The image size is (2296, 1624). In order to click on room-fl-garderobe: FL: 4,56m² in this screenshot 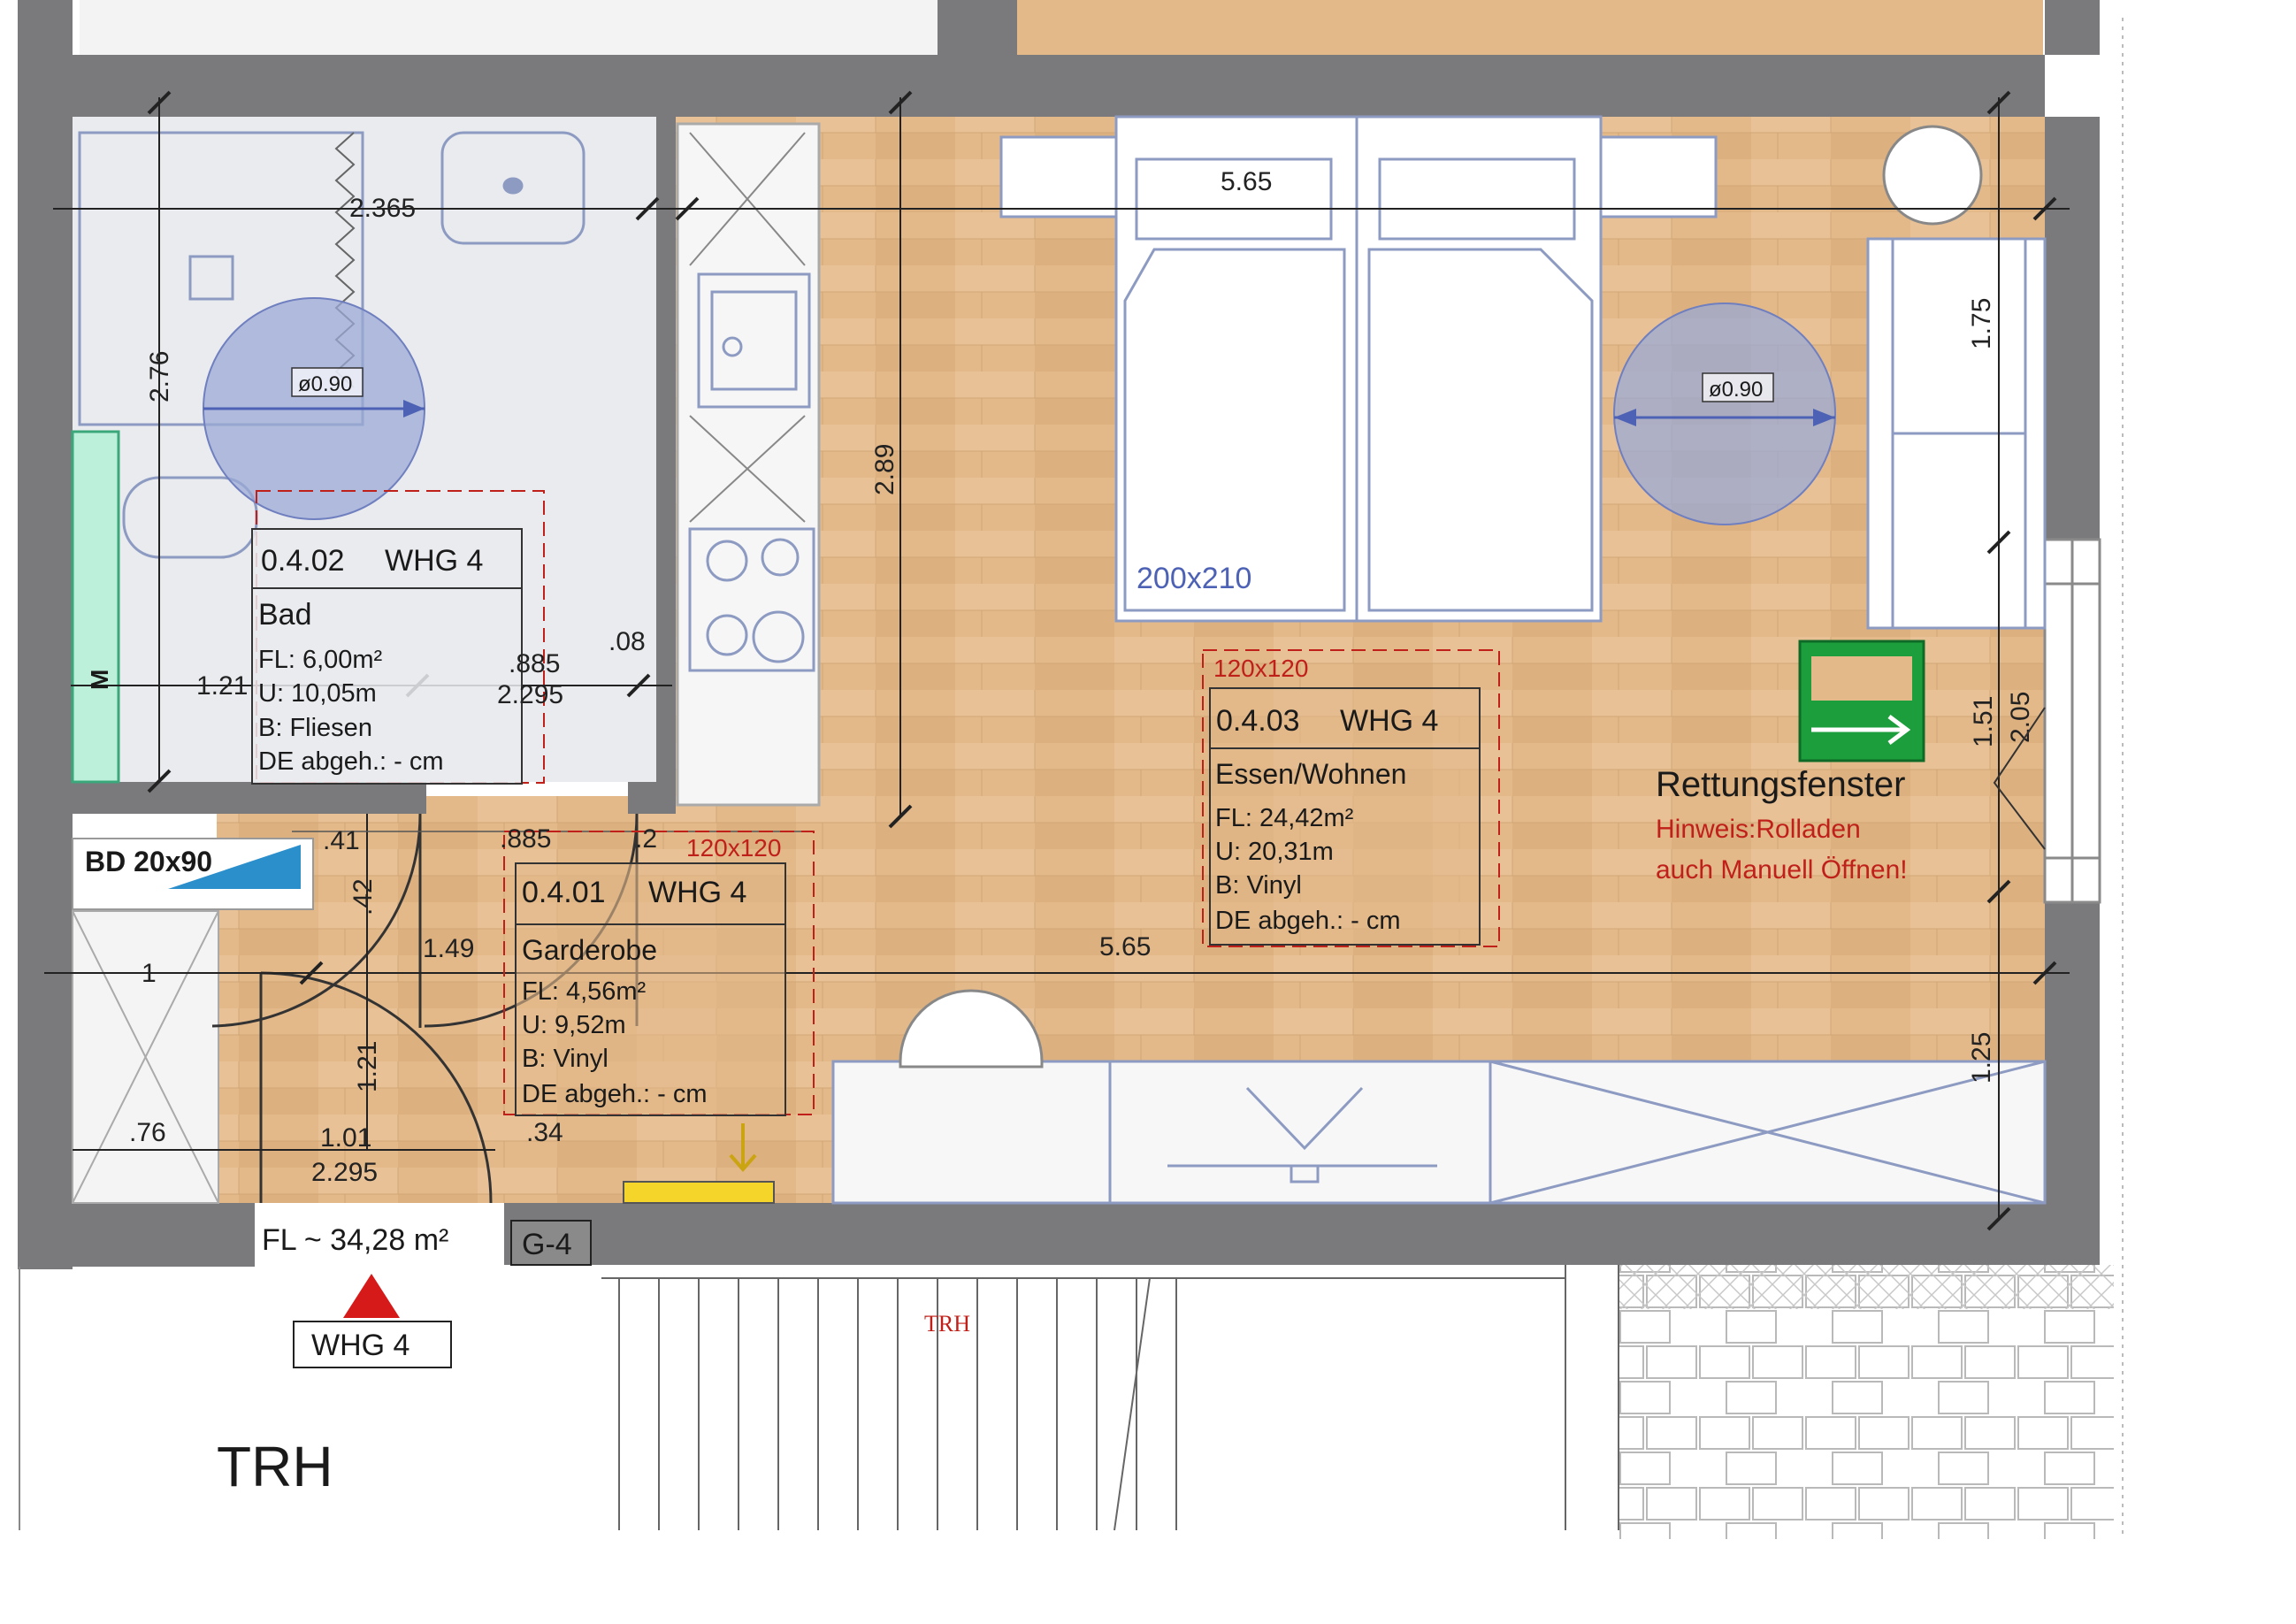, I will do `click(584, 991)`.